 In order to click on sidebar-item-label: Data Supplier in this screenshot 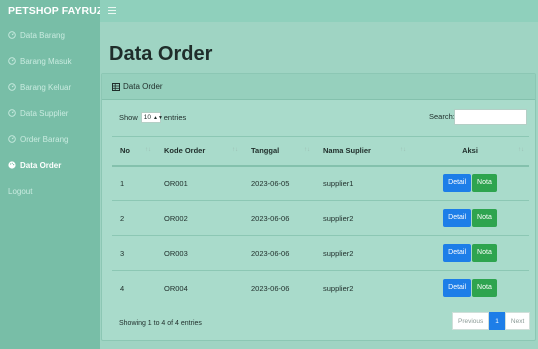, I will do `click(44, 113)`.